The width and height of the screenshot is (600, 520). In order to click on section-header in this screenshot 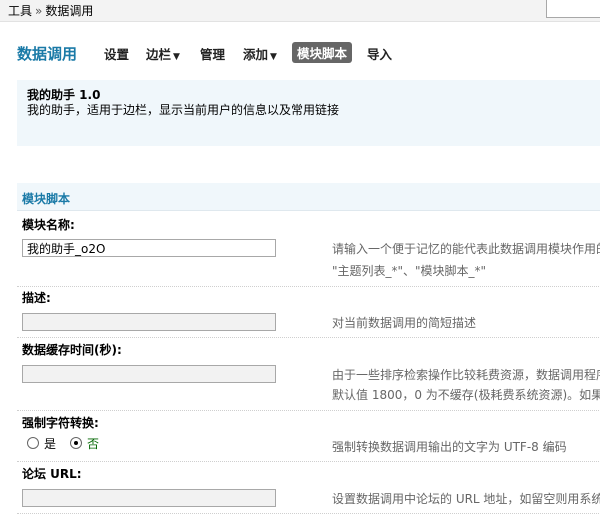, I will do `click(308, 197)`.